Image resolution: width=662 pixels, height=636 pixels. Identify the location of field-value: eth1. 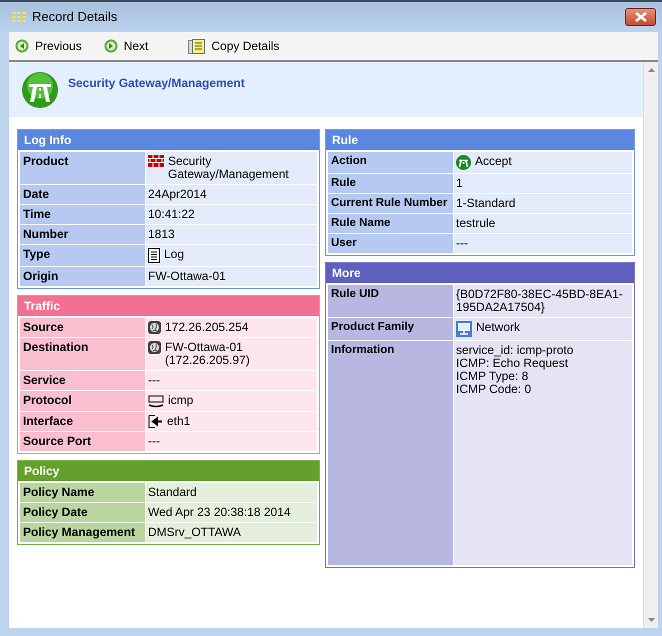
(178, 421).